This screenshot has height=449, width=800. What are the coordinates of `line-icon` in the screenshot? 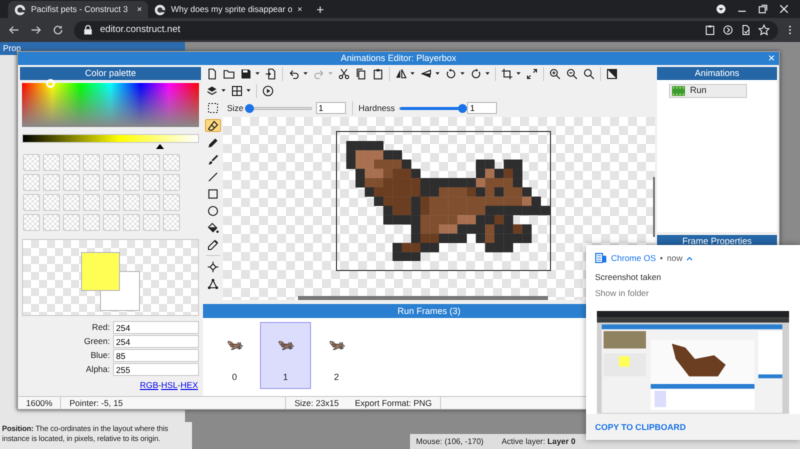 It's located at (213, 176).